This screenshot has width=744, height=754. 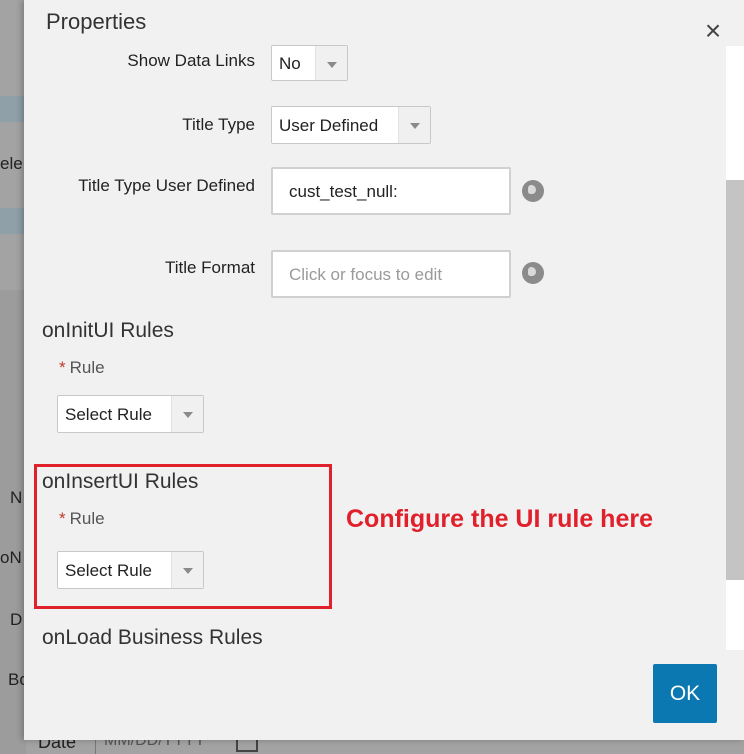 I want to click on dialog-title: Properties, so click(x=96, y=21).